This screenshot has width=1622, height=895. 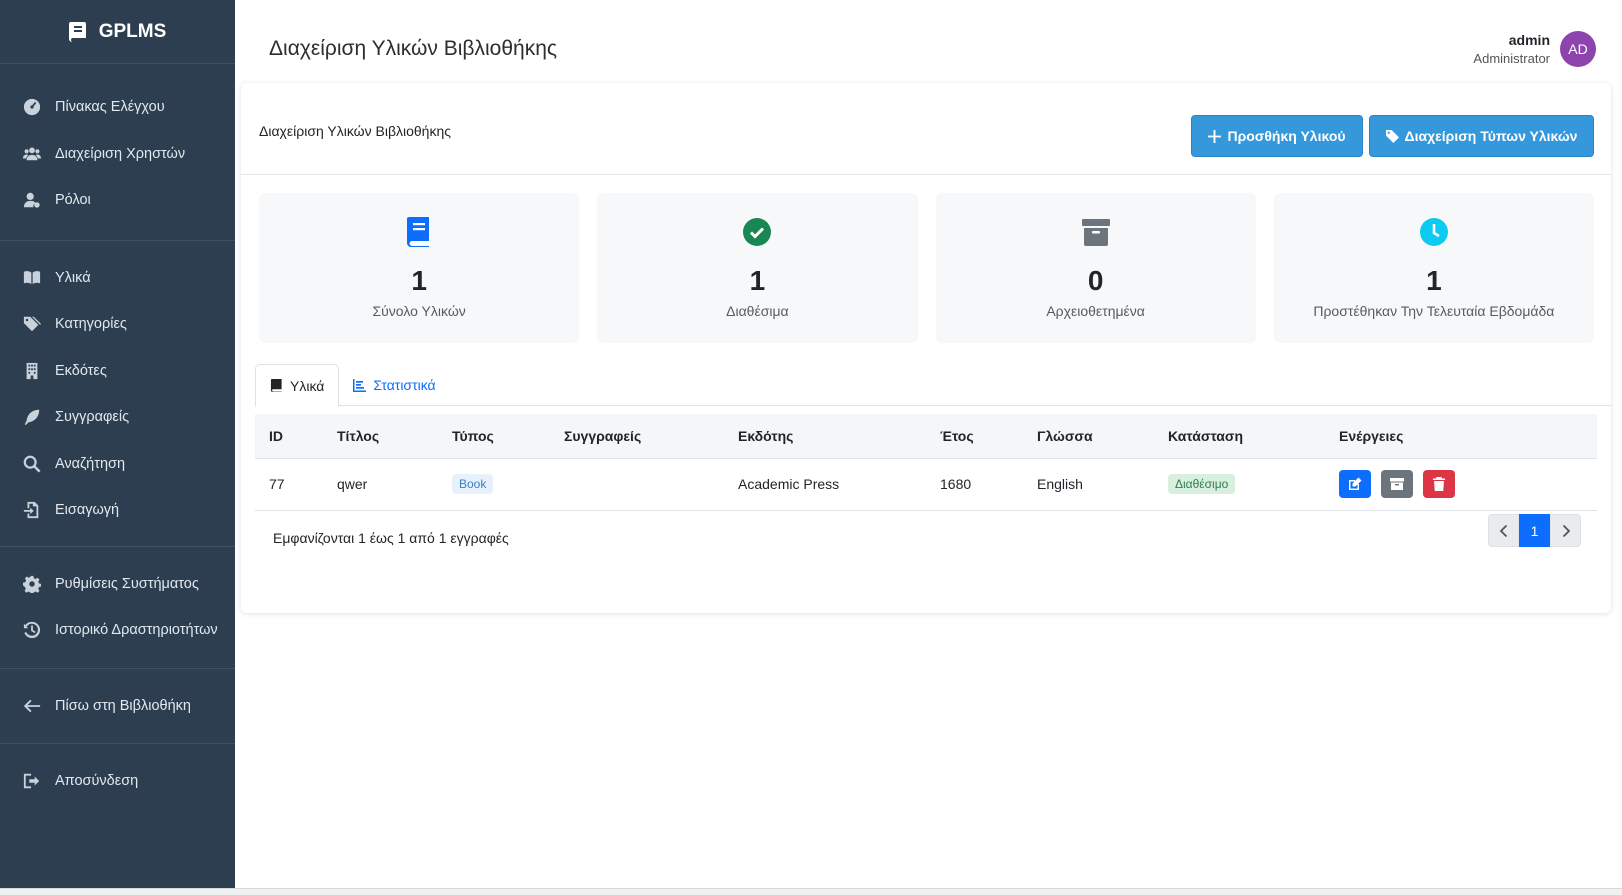 I want to click on plus-icon, so click(x=1215, y=136).